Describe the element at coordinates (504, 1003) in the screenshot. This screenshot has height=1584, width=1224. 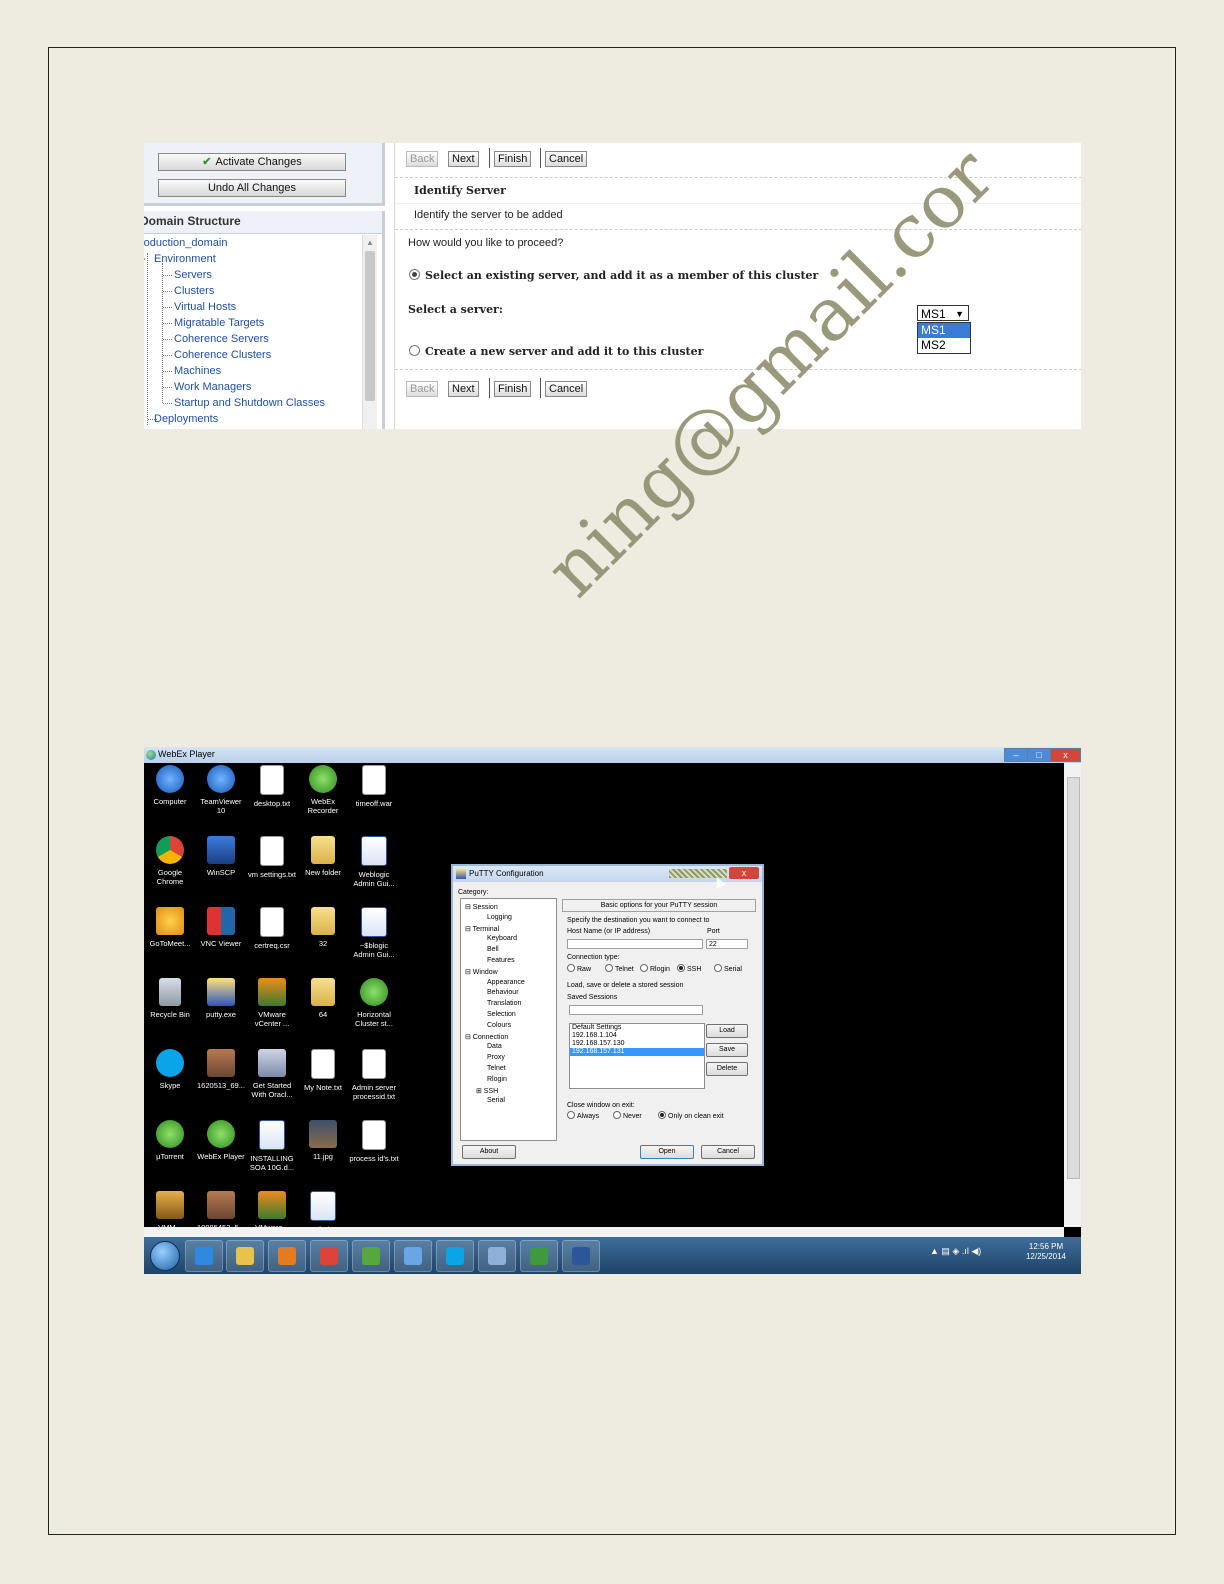
I see `category-tree-item: Translation` at that location.